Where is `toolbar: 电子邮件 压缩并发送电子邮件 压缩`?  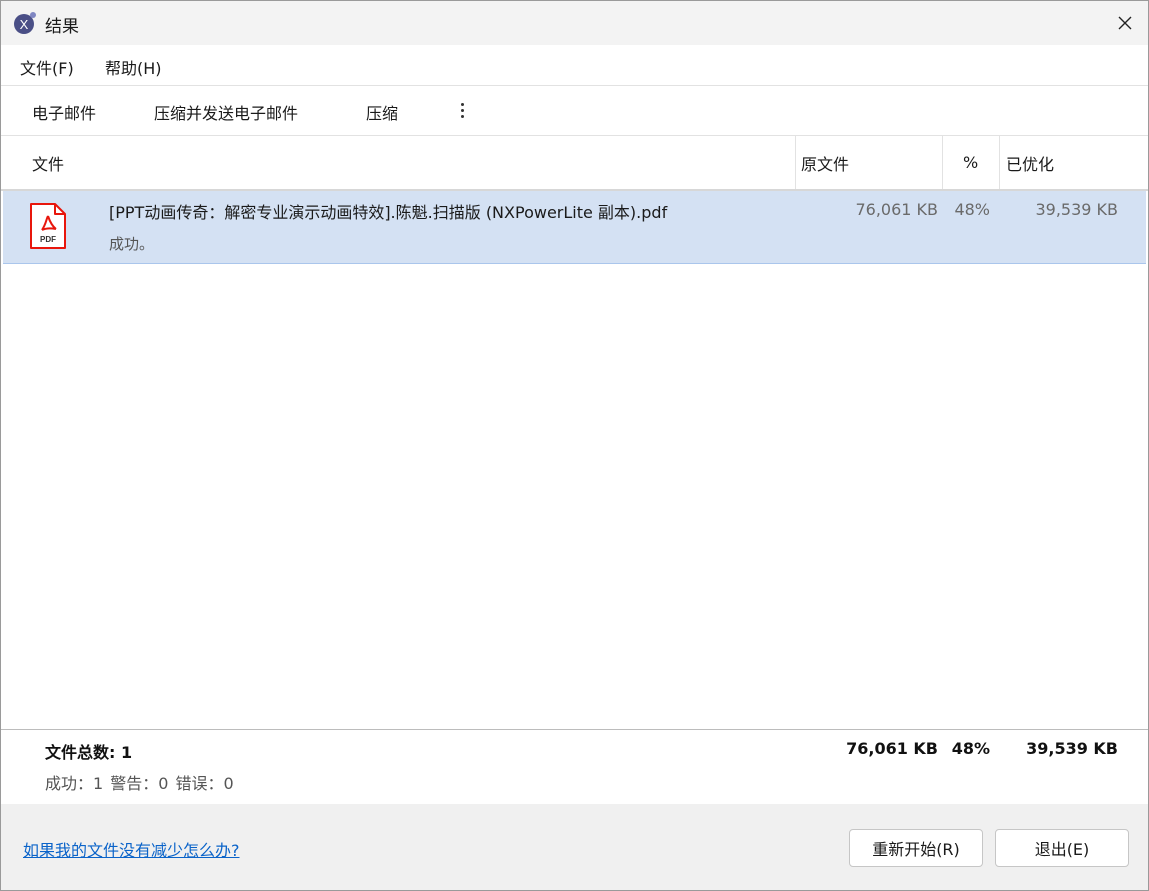
toolbar: 电子邮件 压缩并发送电子邮件 压缩 is located at coordinates (574, 111).